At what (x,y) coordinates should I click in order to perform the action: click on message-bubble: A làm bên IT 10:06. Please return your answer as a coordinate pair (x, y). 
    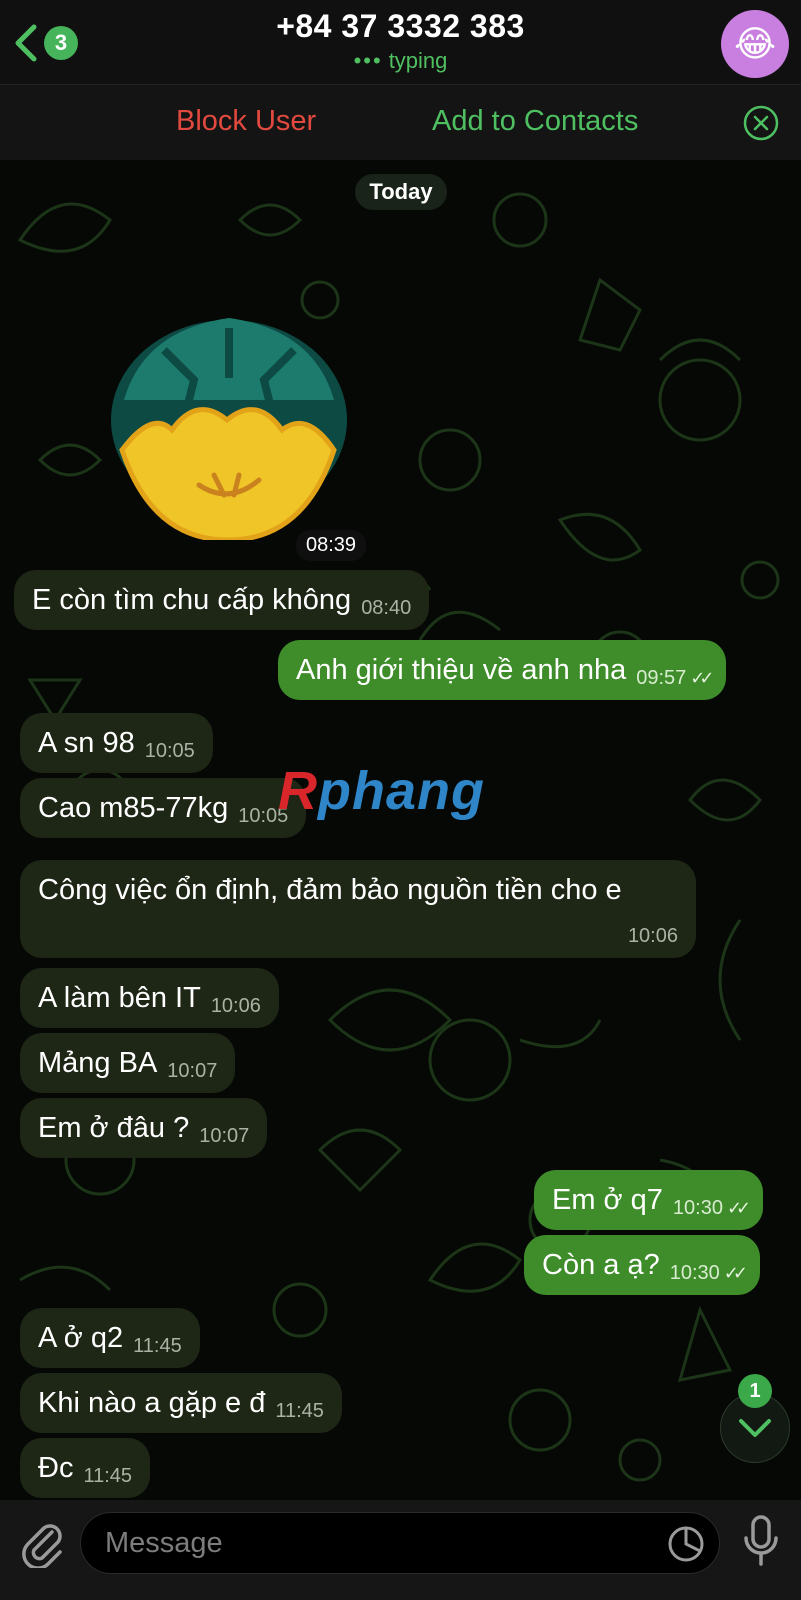
    Looking at the image, I should click on (149, 998).